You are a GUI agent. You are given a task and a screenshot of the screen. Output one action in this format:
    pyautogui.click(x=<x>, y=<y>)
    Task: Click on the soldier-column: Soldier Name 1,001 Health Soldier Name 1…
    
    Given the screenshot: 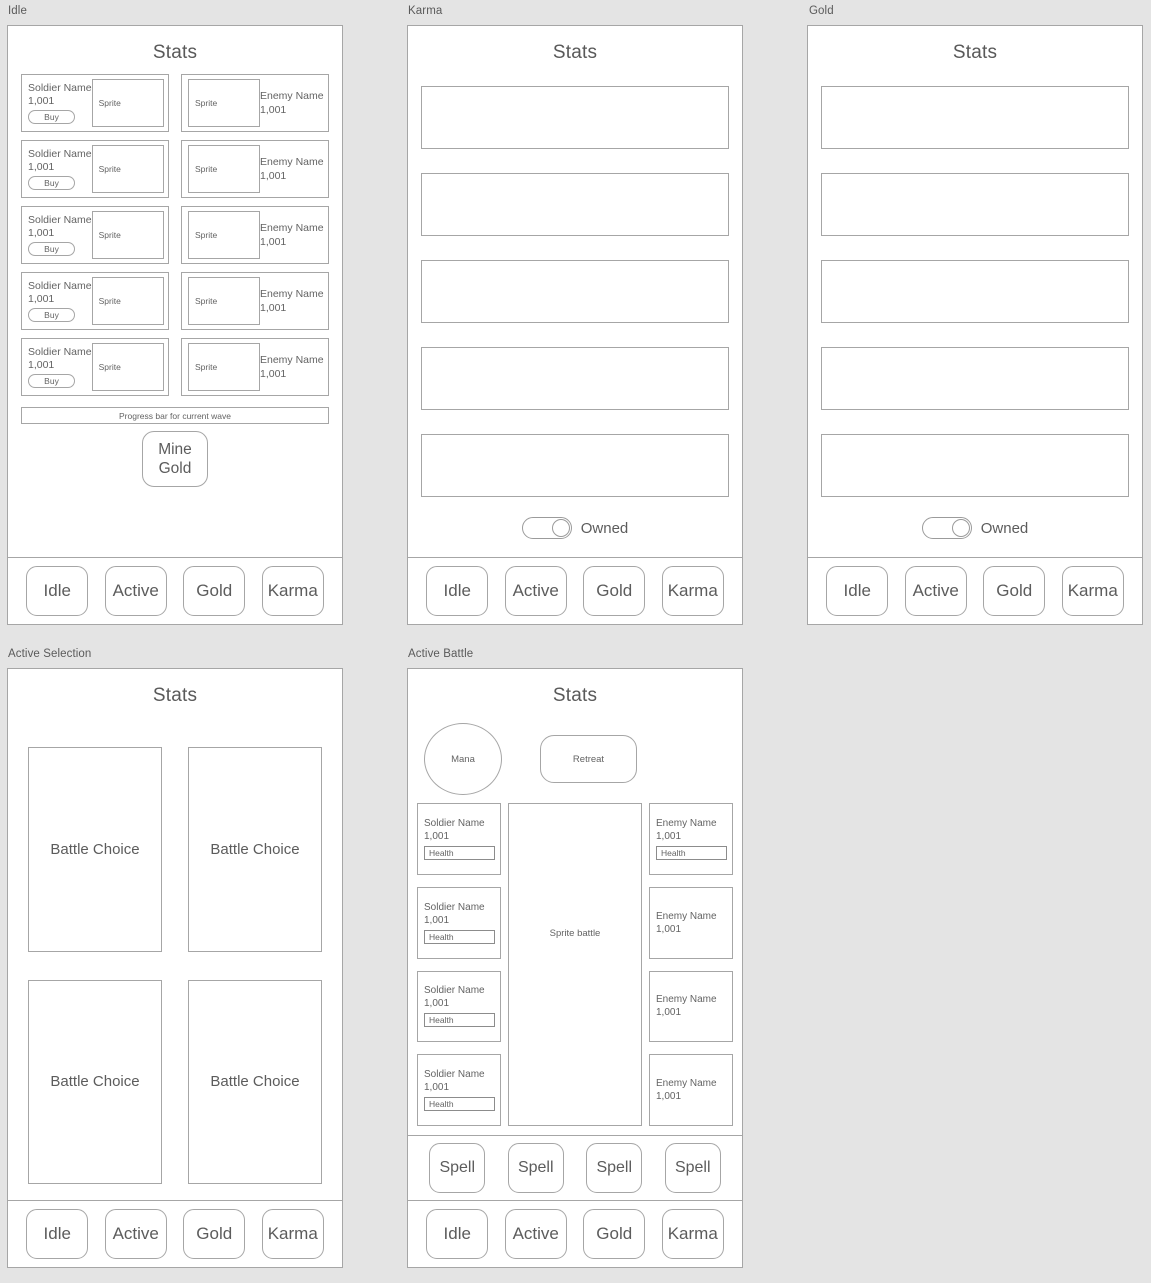 What is the action you would take?
    pyautogui.click(x=459, y=964)
    